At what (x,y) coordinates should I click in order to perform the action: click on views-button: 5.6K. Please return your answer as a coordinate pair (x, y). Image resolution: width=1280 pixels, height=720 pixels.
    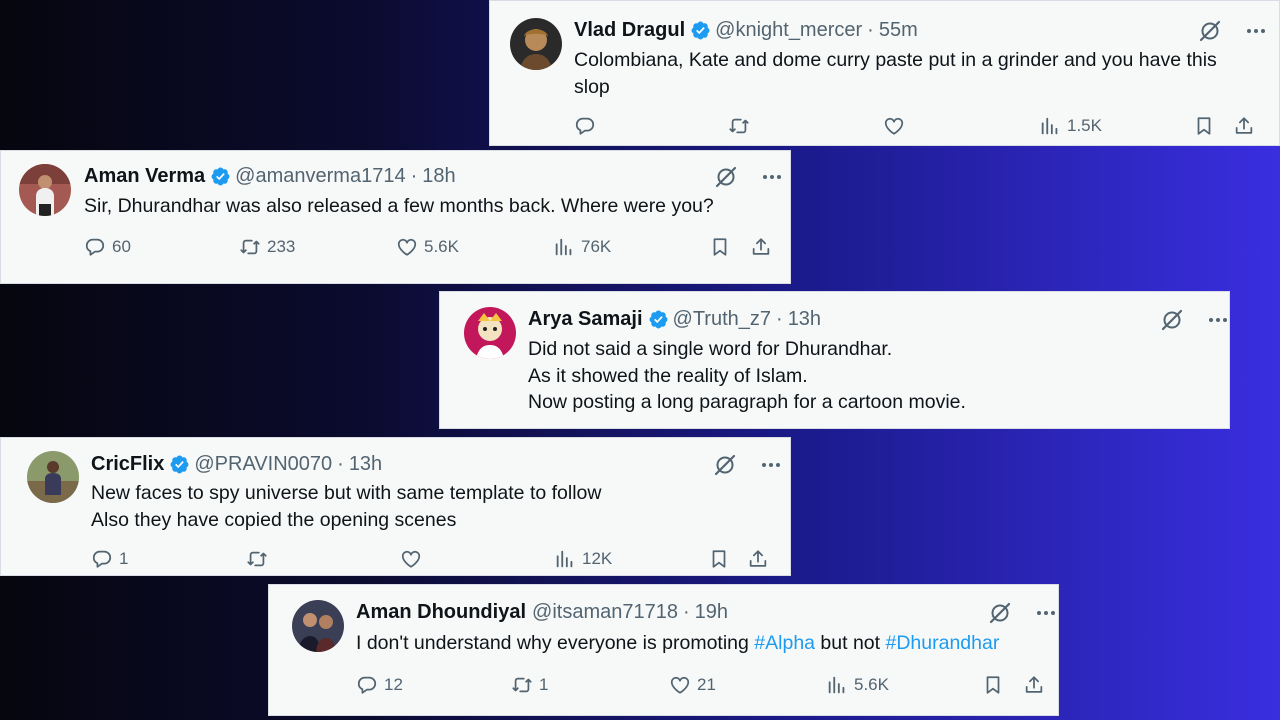
    Looking at the image, I should click on (857, 685).